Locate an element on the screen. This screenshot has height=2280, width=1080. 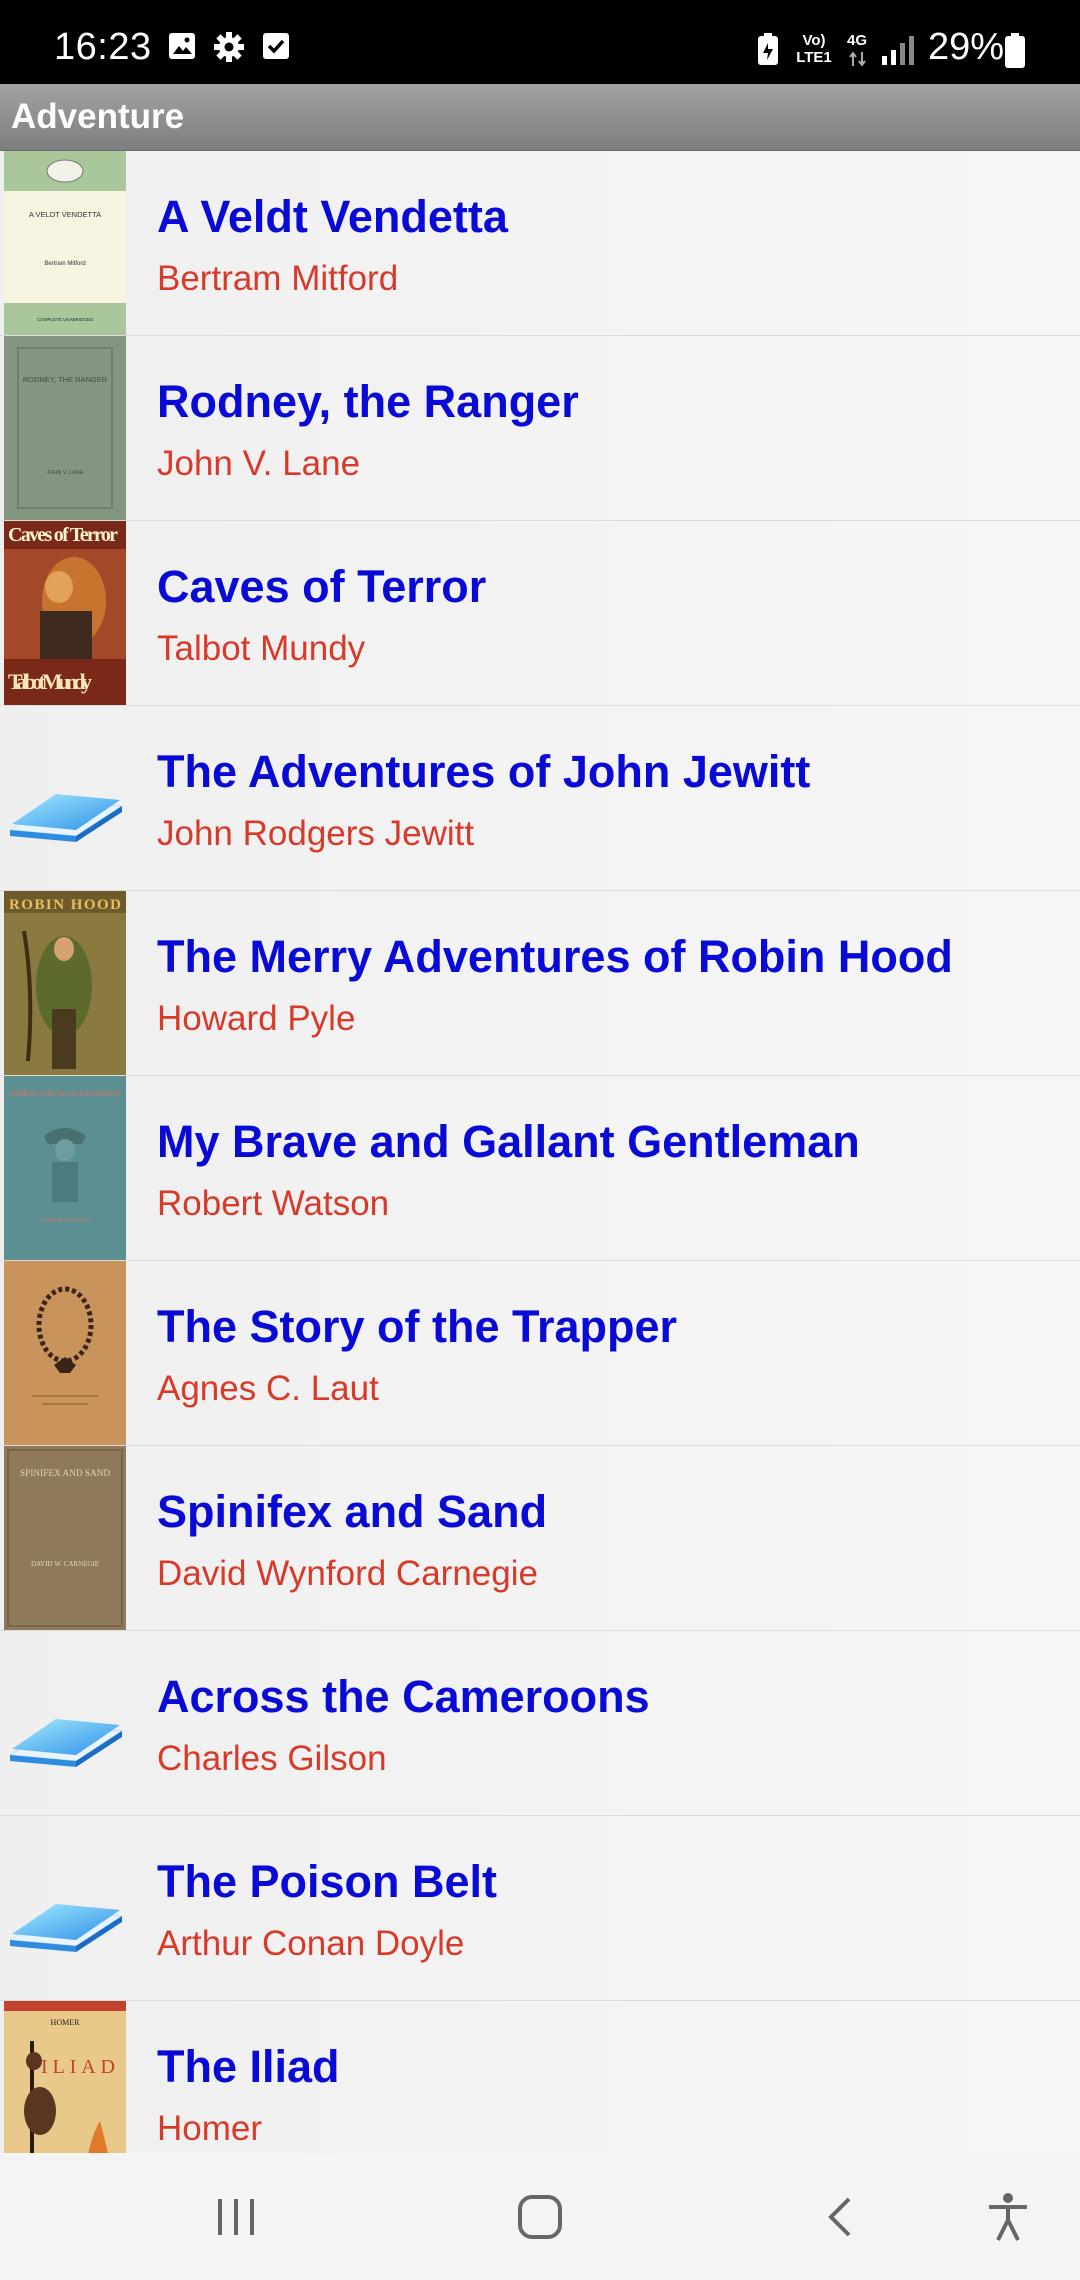
back-icon is located at coordinates (839, 2216).